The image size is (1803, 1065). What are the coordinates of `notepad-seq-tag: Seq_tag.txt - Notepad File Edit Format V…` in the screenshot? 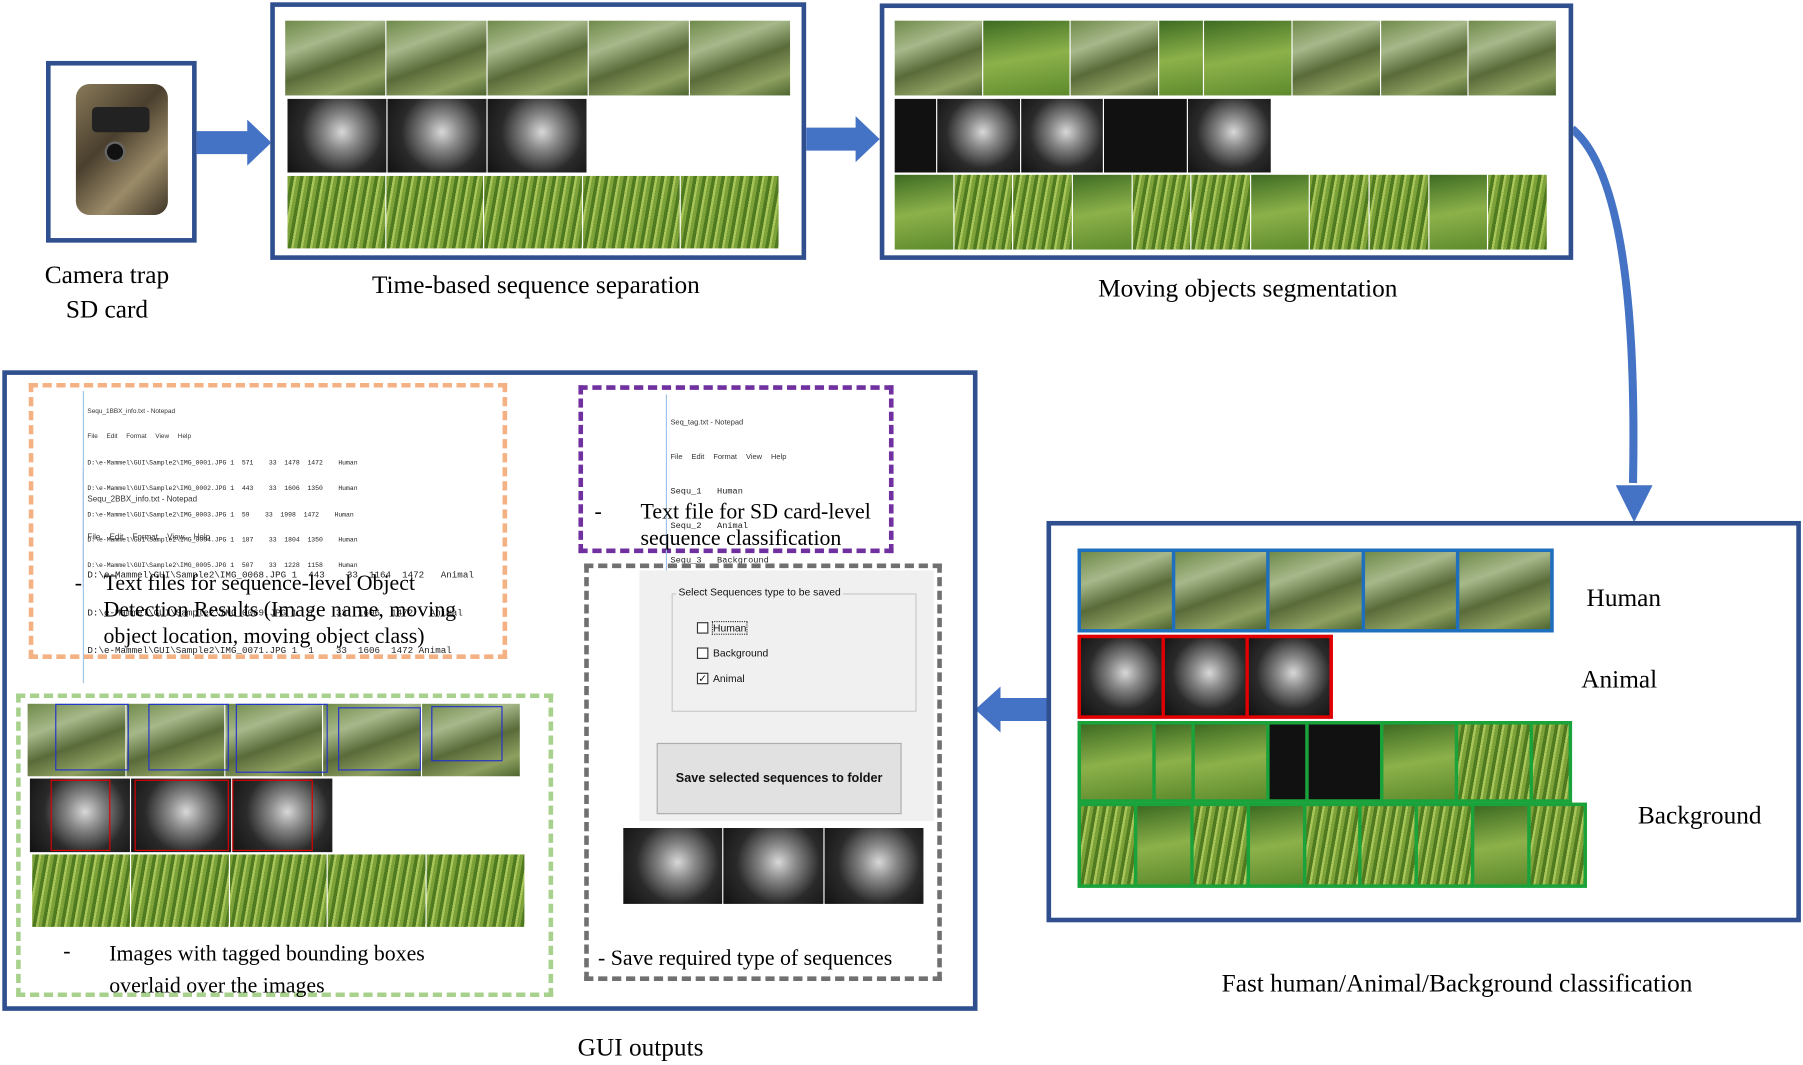 It's located at (725, 492).